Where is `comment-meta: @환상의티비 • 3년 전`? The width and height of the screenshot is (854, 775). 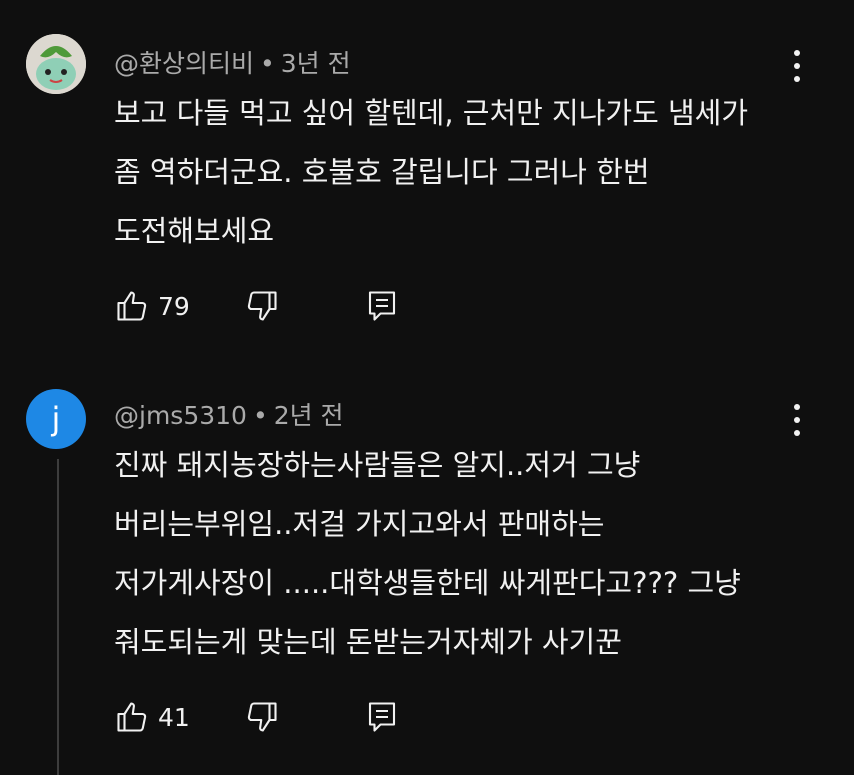 comment-meta: @환상의티비 • 3년 전 is located at coordinates (232, 62).